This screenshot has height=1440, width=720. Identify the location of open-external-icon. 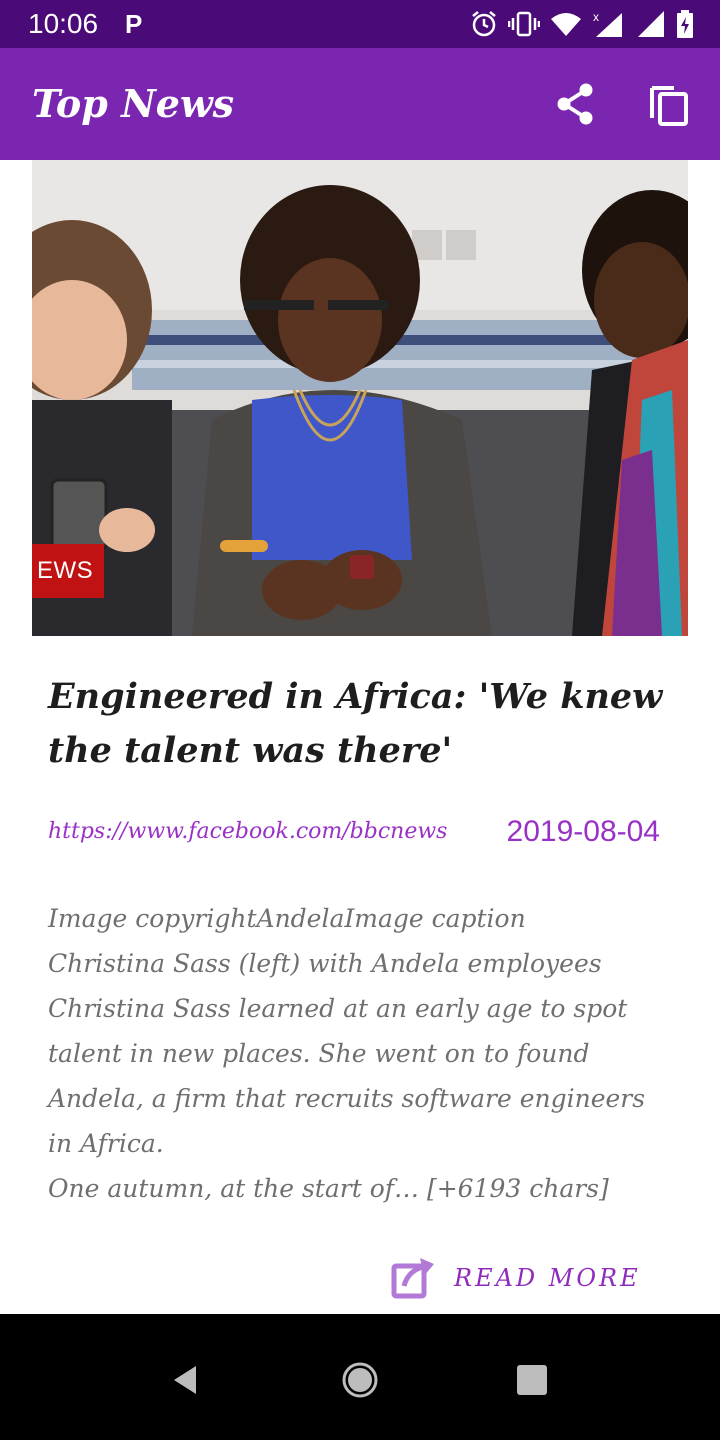
(412, 1278).